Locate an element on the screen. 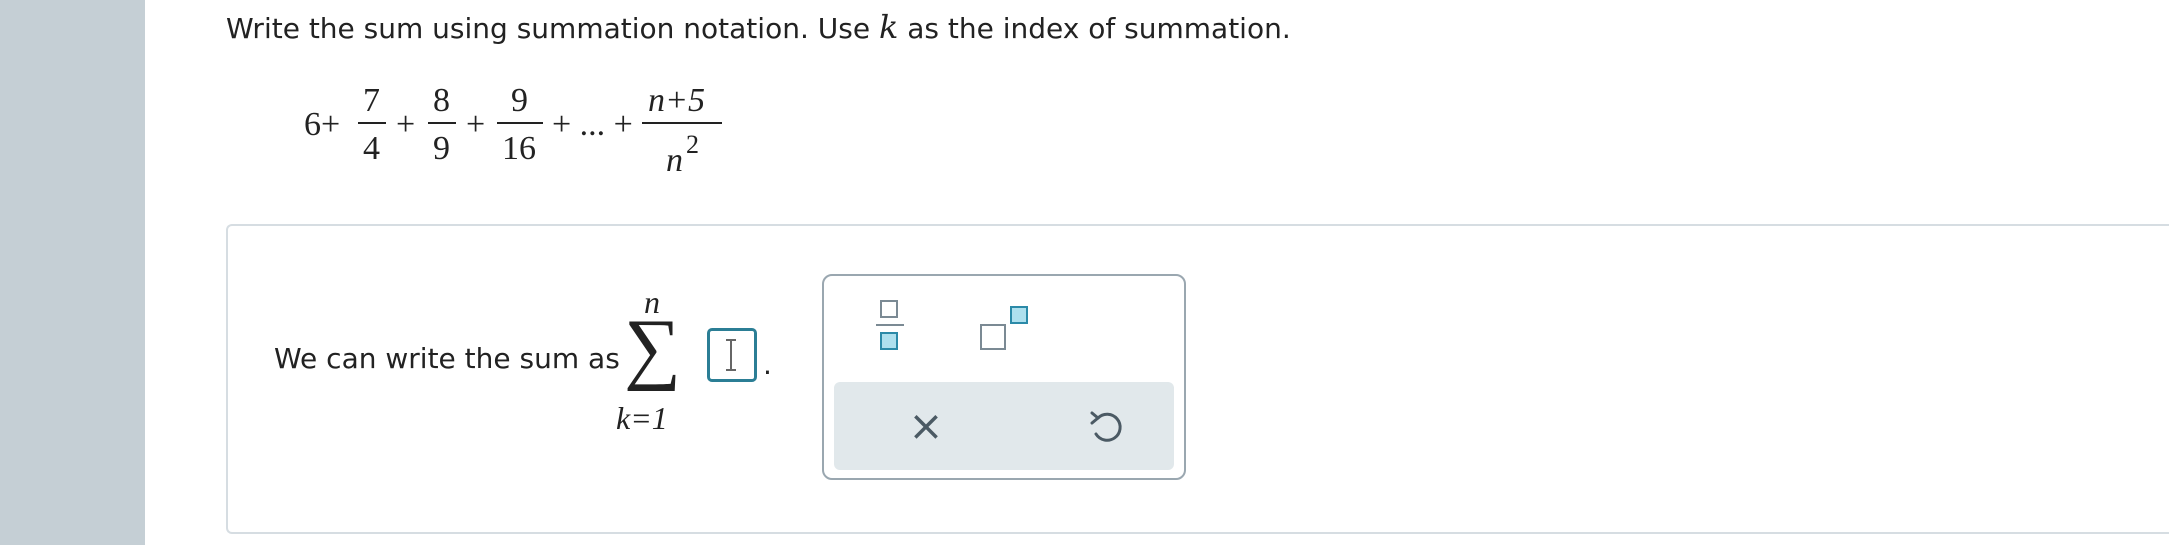  term-1-denominator: 4 is located at coordinates (371, 148).